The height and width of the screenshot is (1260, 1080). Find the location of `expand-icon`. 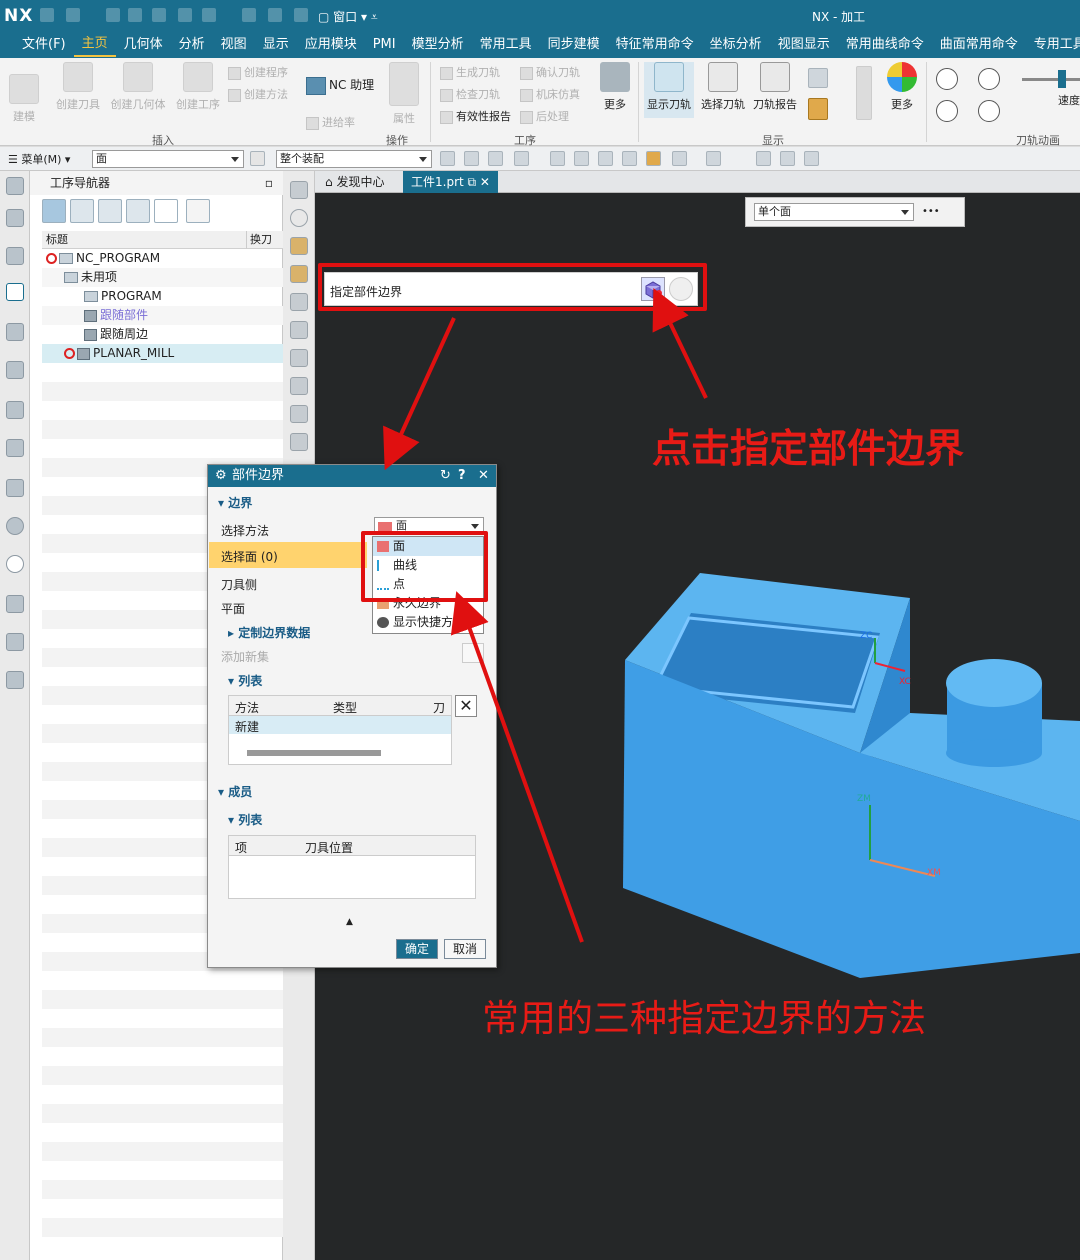

expand-icon is located at coordinates (166, 211).